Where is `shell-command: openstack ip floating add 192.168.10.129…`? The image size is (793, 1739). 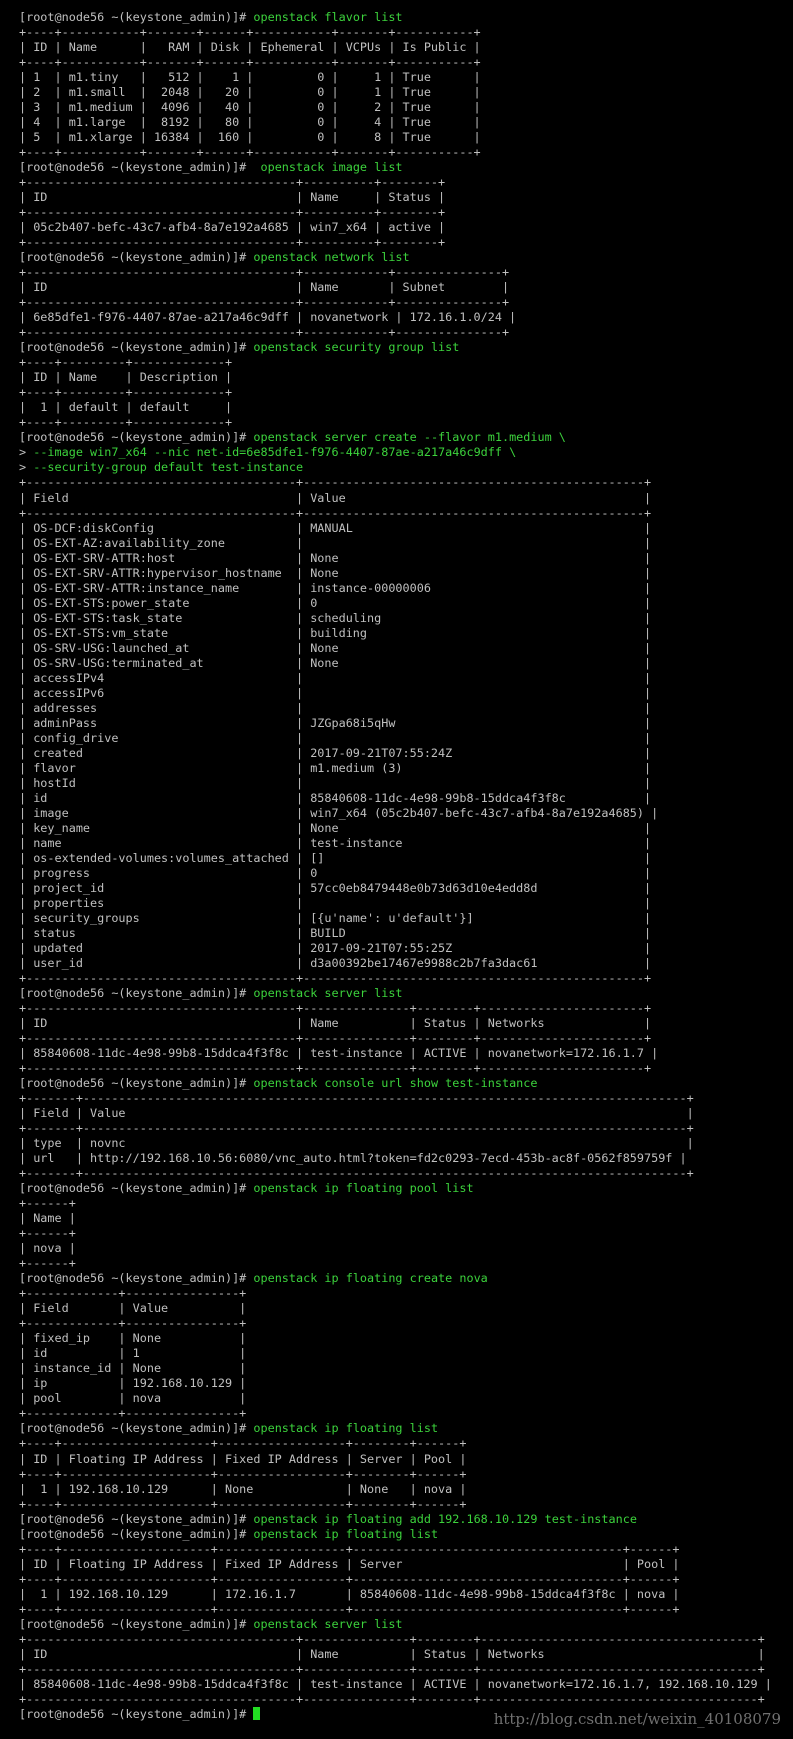 shell-command: openstack ip floating add 192.168.10.129… is located at coordinates (445, 1518).